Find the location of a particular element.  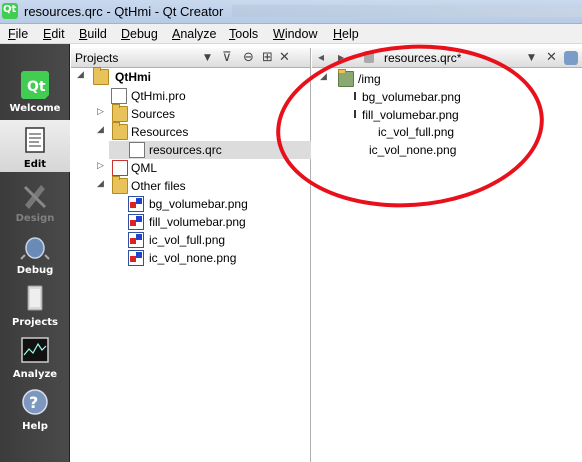

menu-file: File is located at coordinates (18, 34).